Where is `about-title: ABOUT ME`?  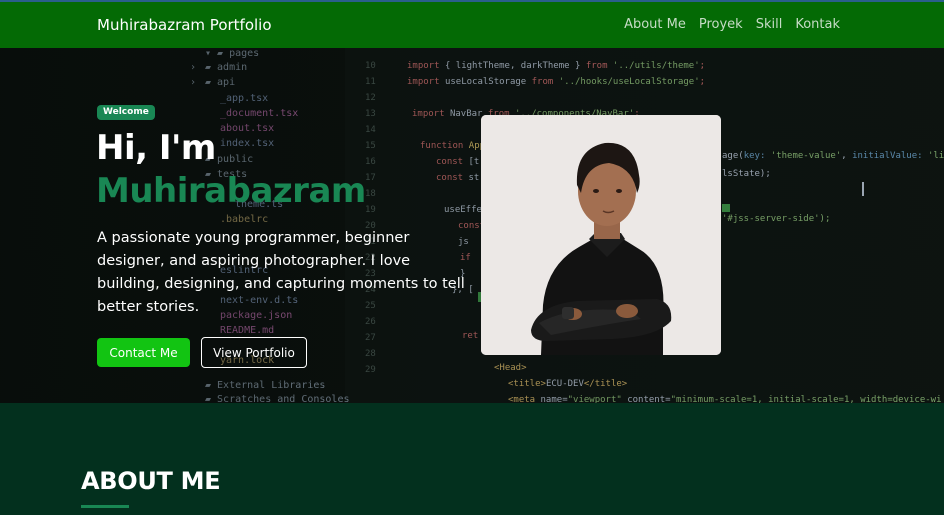 about-title: ABOUT ME is located at coordinates (151, 481).